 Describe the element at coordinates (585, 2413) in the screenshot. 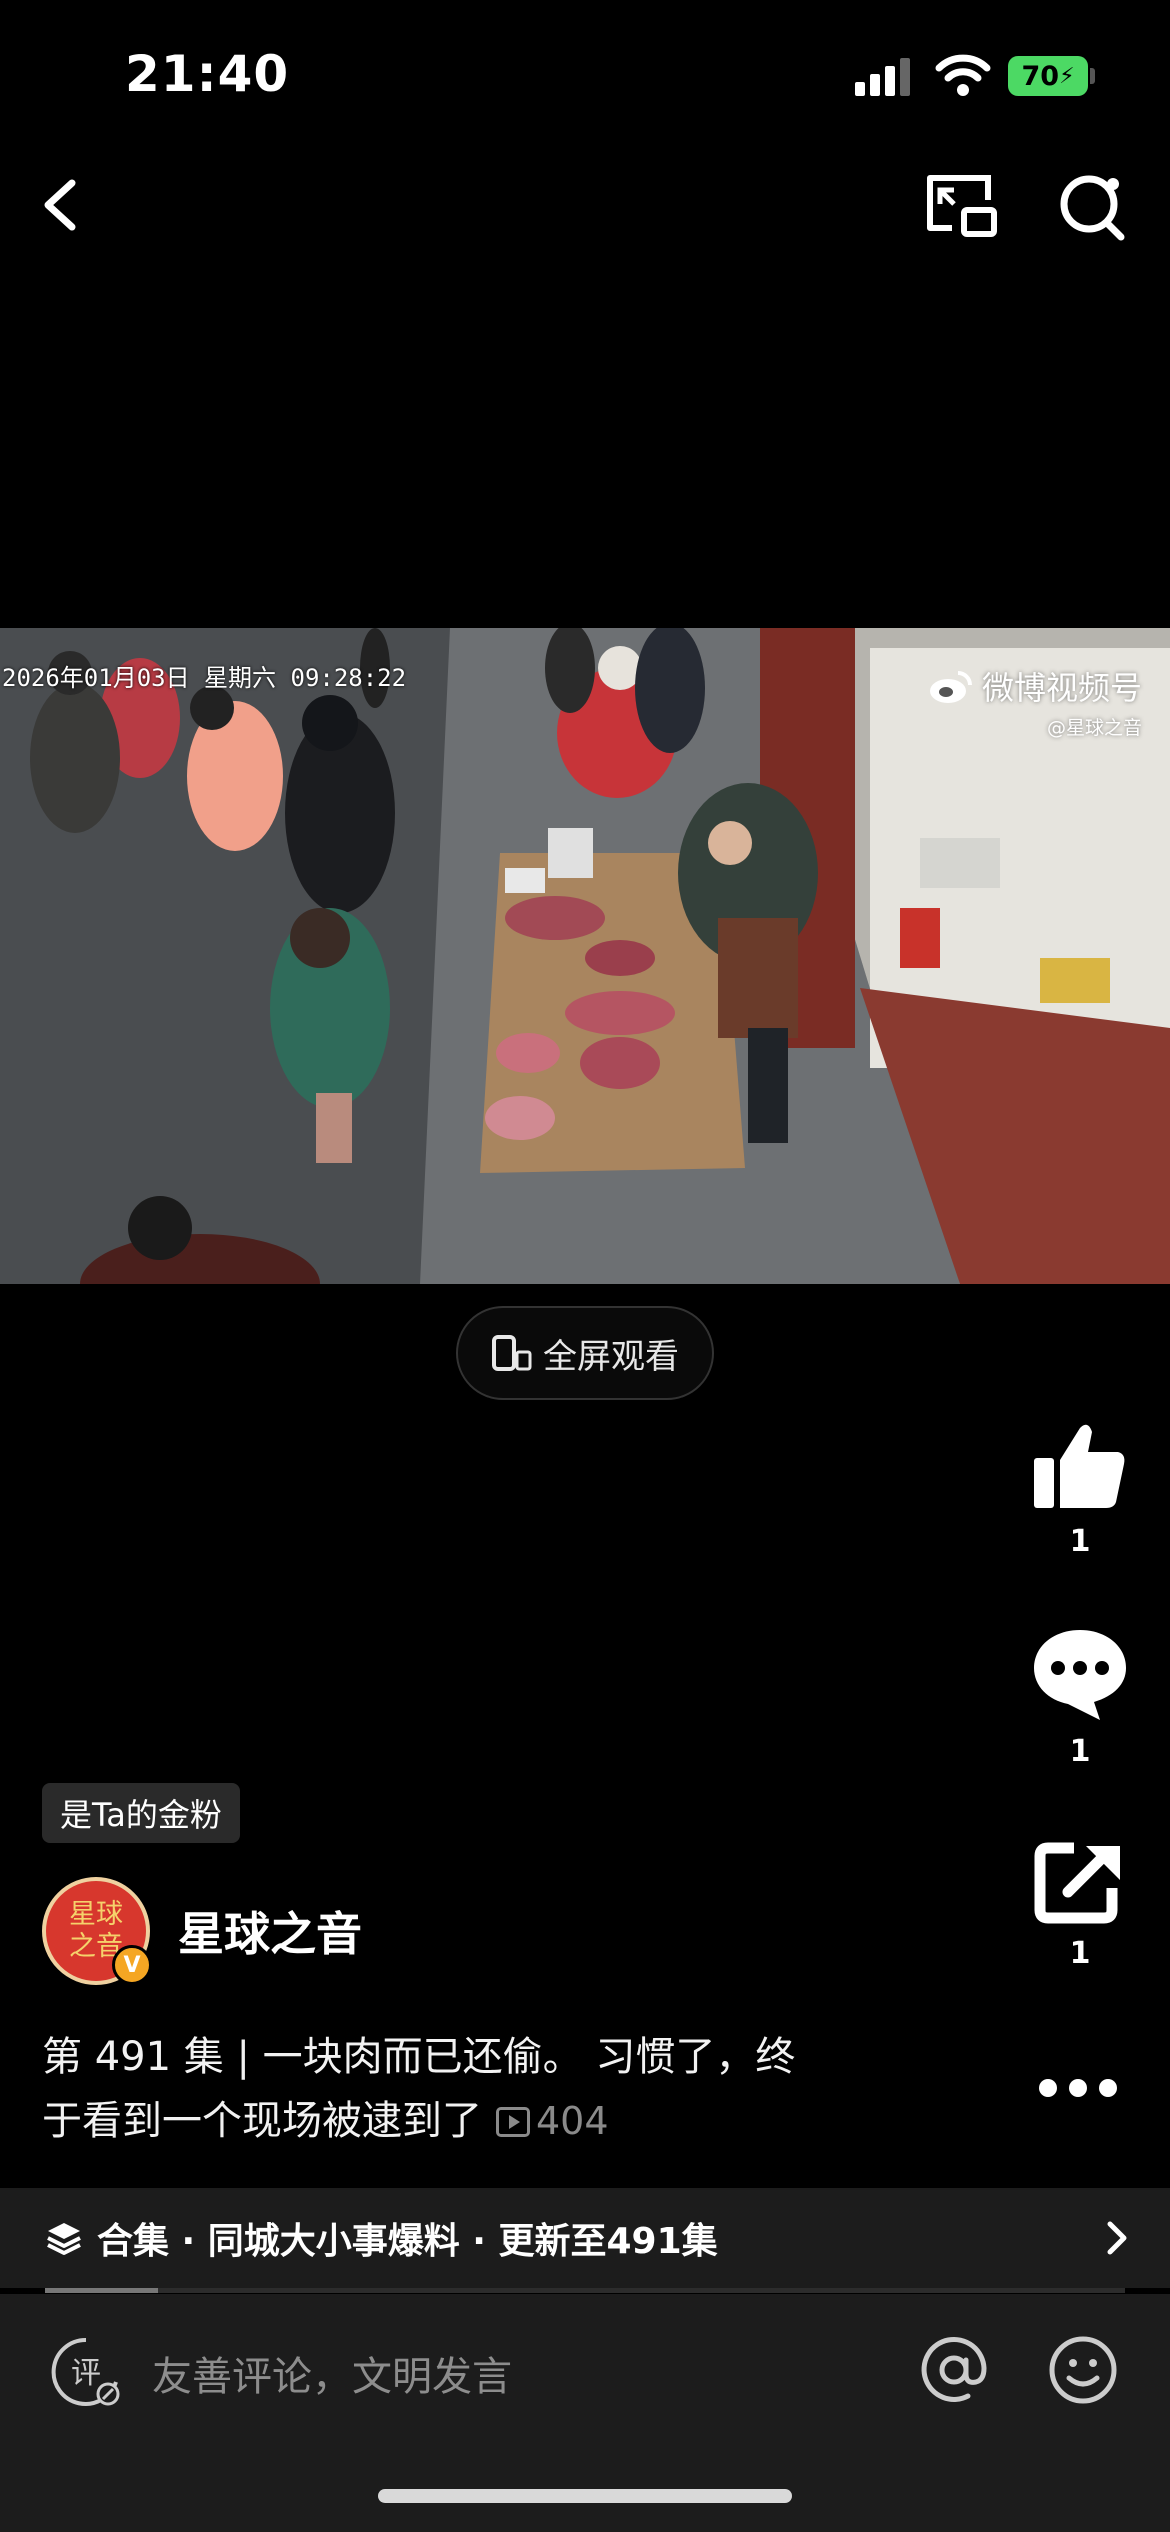

I see `comment-bar: 评 友善评论，文明发言` at that location.